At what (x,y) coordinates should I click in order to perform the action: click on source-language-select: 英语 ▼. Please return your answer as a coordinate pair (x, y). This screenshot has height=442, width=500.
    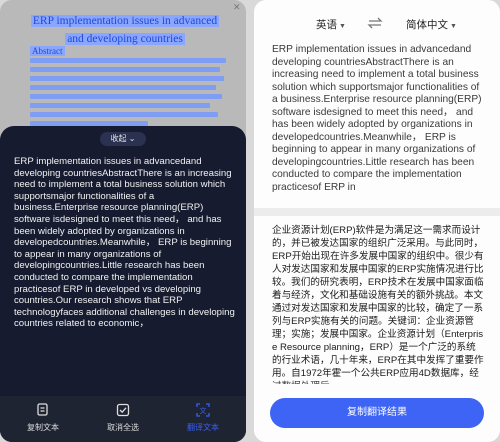
    Looking at the image, I should click on (331, 24).